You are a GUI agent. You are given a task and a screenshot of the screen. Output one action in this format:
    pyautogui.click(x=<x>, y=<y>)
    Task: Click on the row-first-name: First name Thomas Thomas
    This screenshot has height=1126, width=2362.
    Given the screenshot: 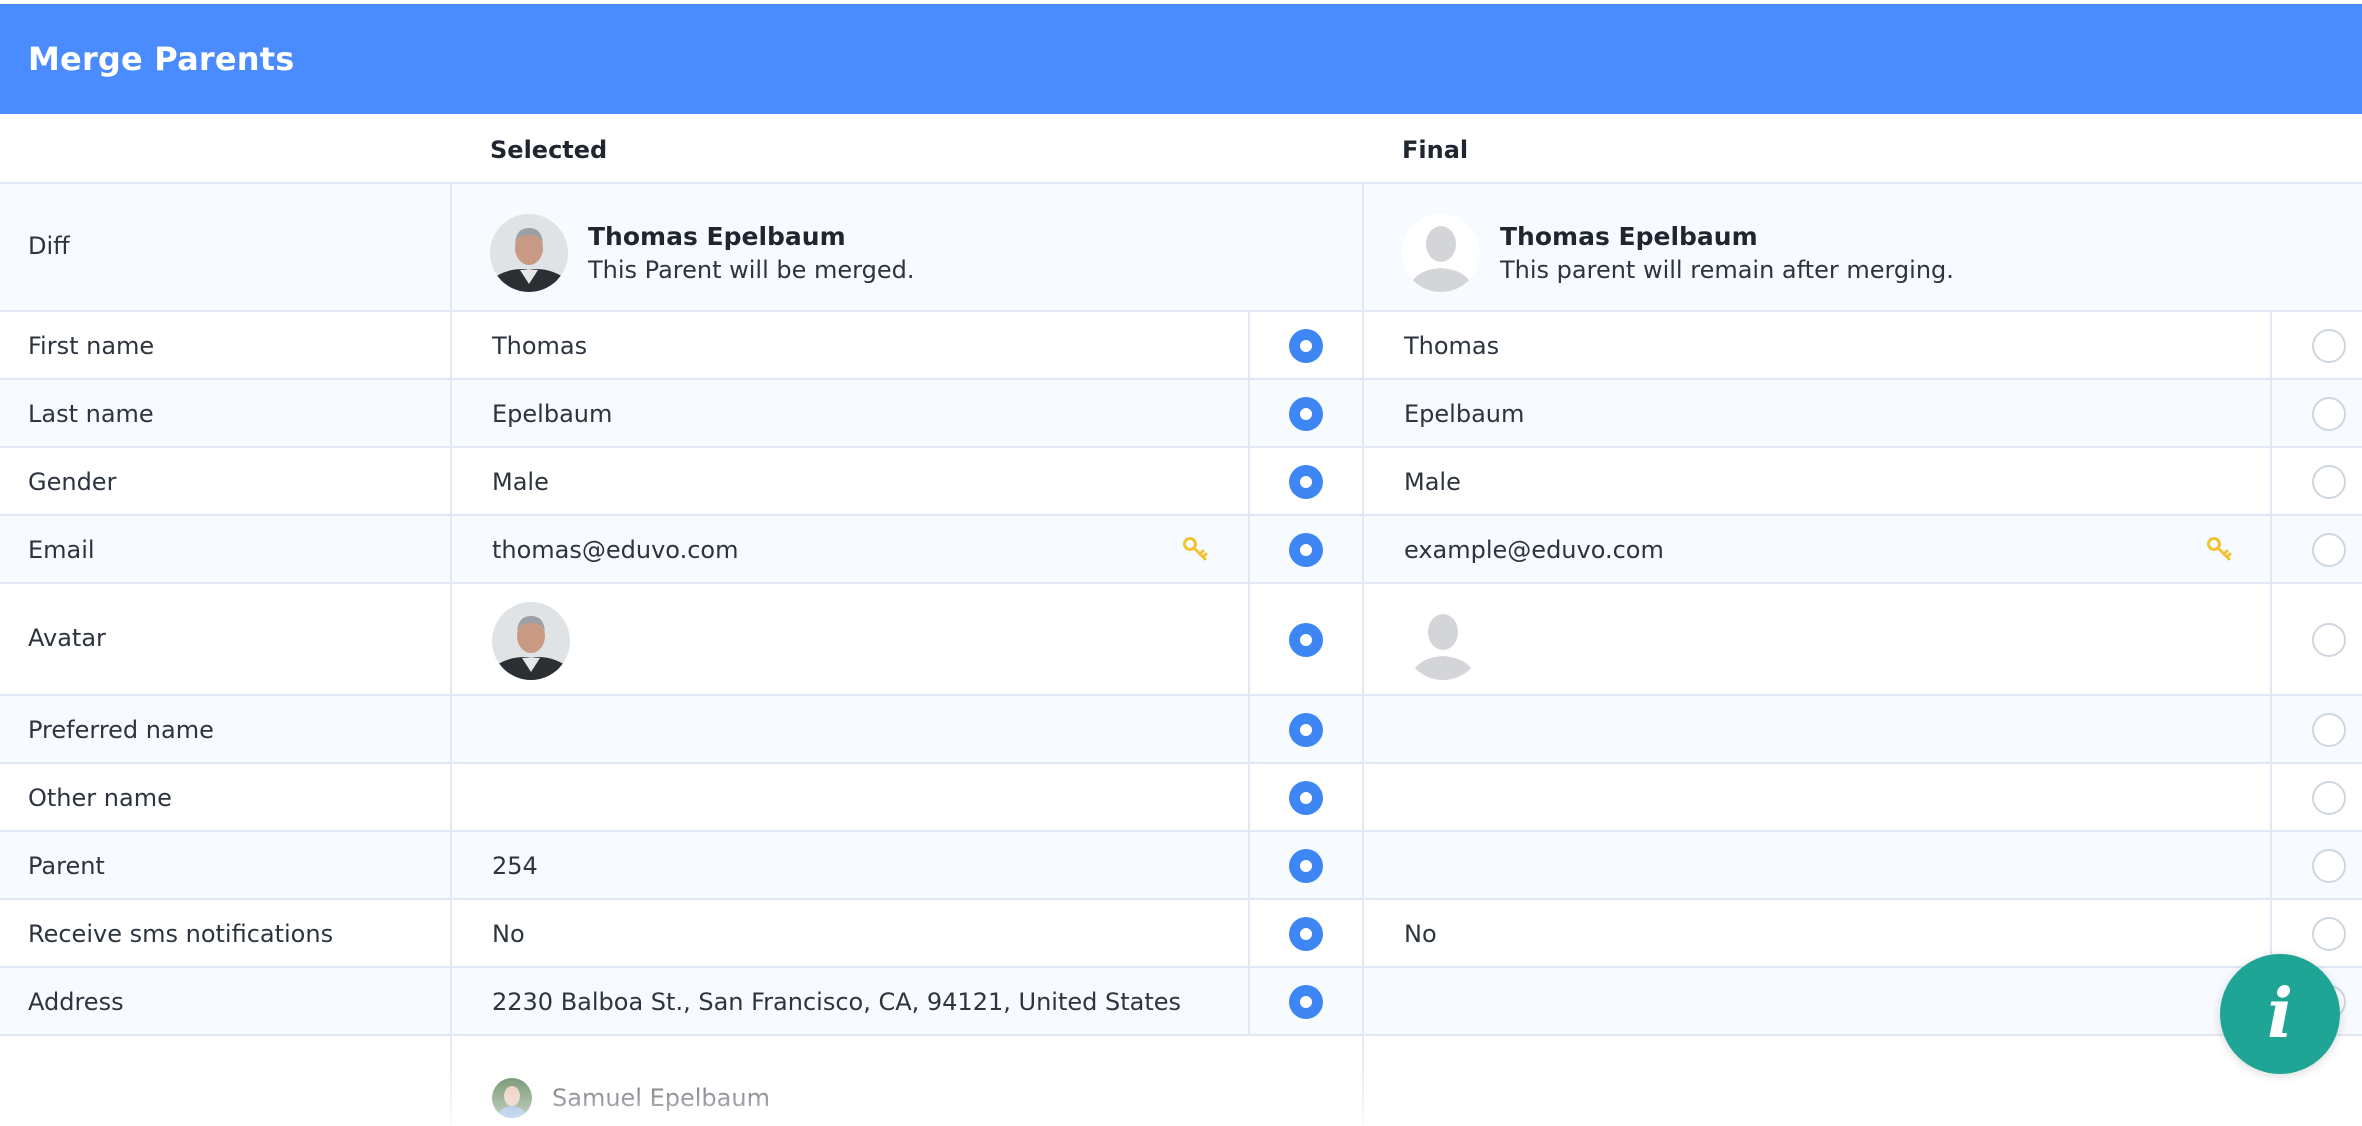 What is the action you would take?
    pyautogui.click(x=1181, y=346)
    